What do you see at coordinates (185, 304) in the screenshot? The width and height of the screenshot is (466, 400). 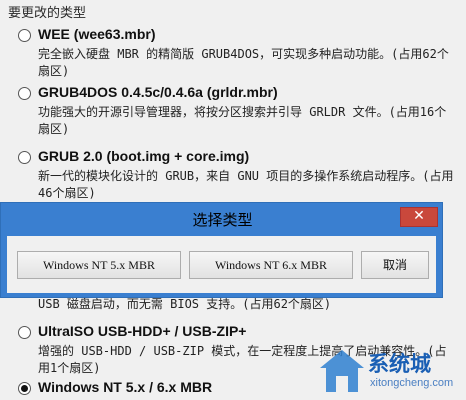 I see `partial-description: USB 磁盘启动，而无需 BIOS 支持。(占用62个扇区)` at bounding box center [185, 304].